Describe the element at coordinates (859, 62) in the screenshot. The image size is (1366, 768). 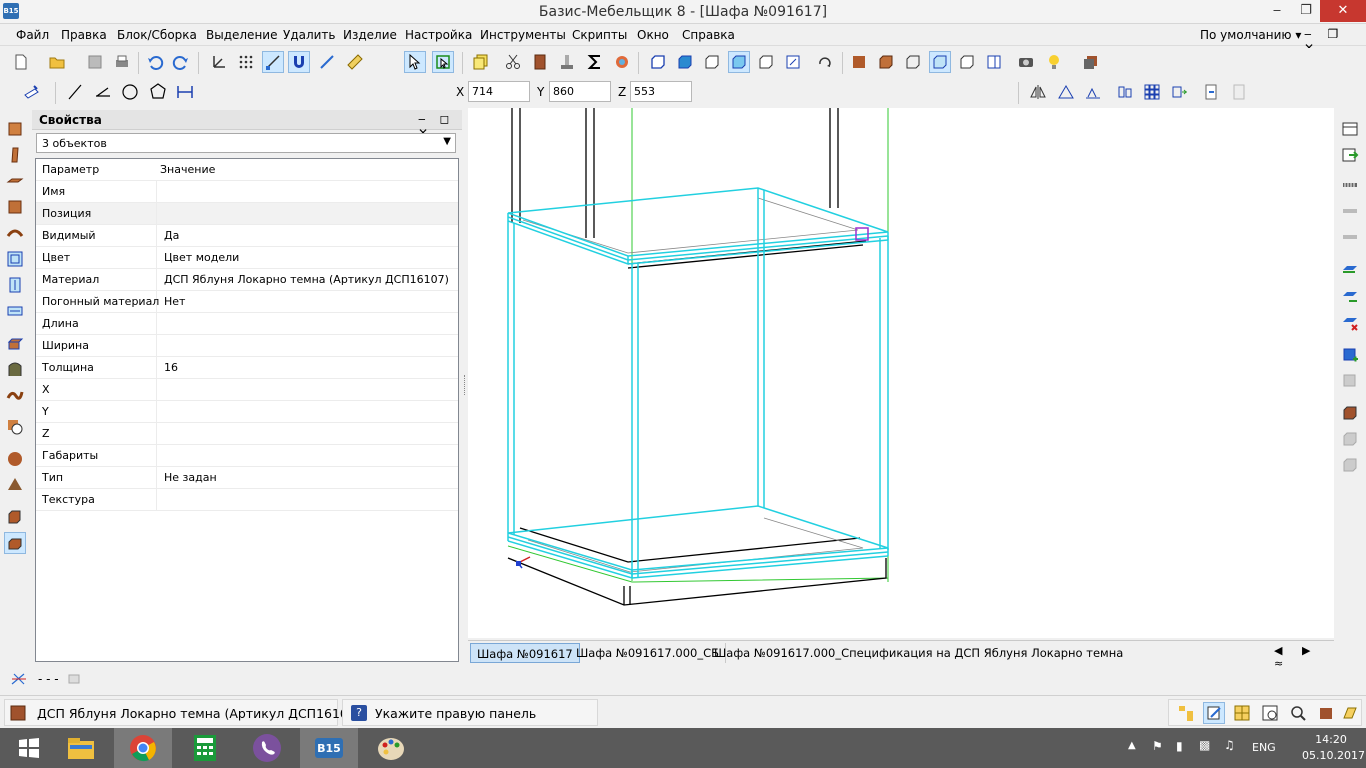
I see `render-wood-icon` at that location.